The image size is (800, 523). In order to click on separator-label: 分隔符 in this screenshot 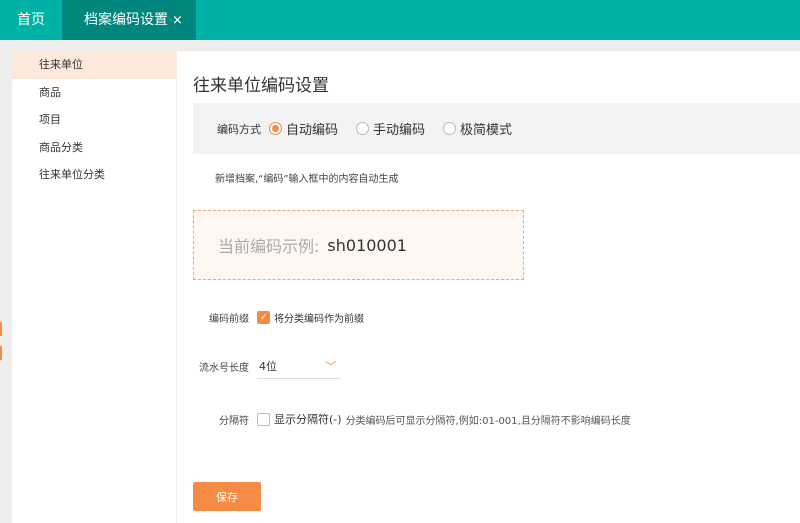, I will do `click(234, 421)`.